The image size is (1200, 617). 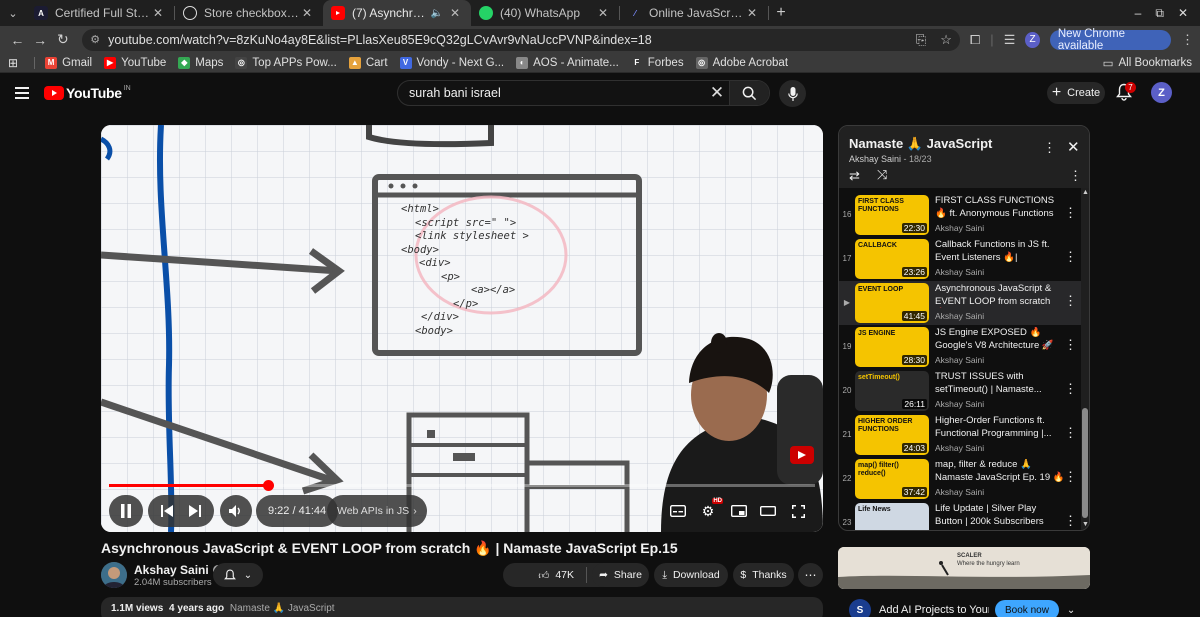 I want to click on reload-icon: ↻, so click(x=63, y=40).